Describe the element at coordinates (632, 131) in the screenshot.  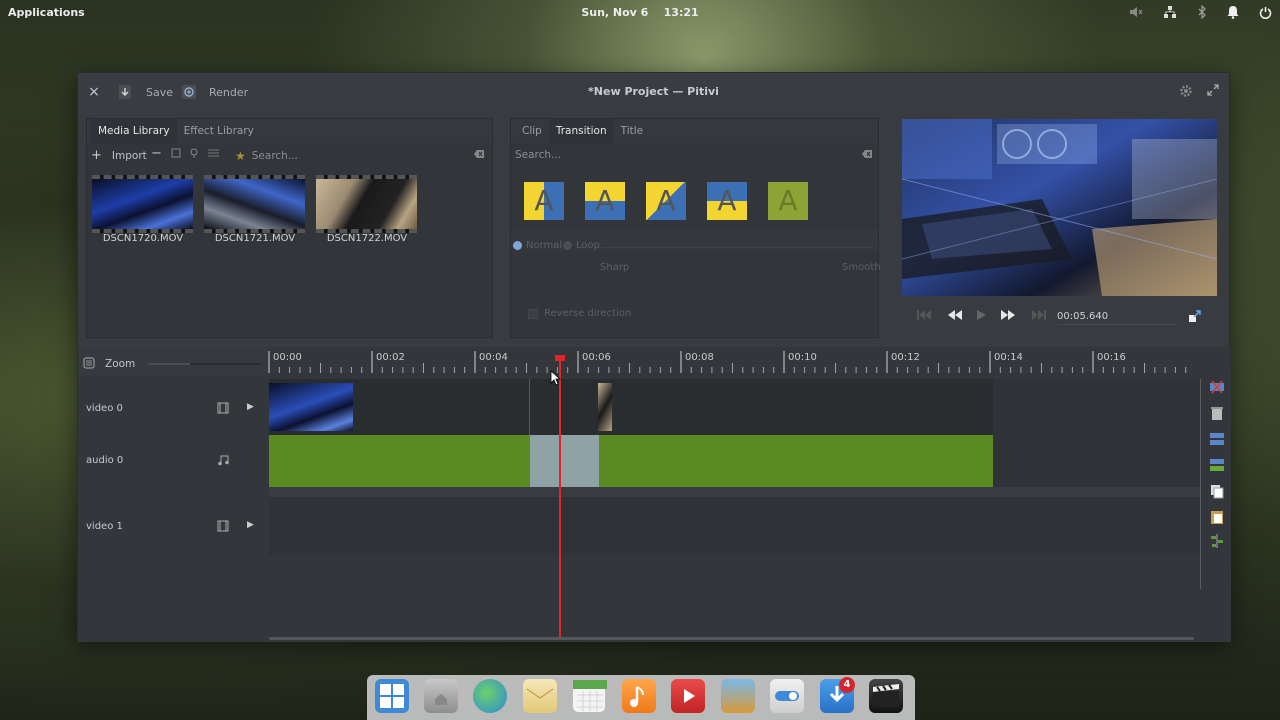
I see `tab-title: Title` at that location.